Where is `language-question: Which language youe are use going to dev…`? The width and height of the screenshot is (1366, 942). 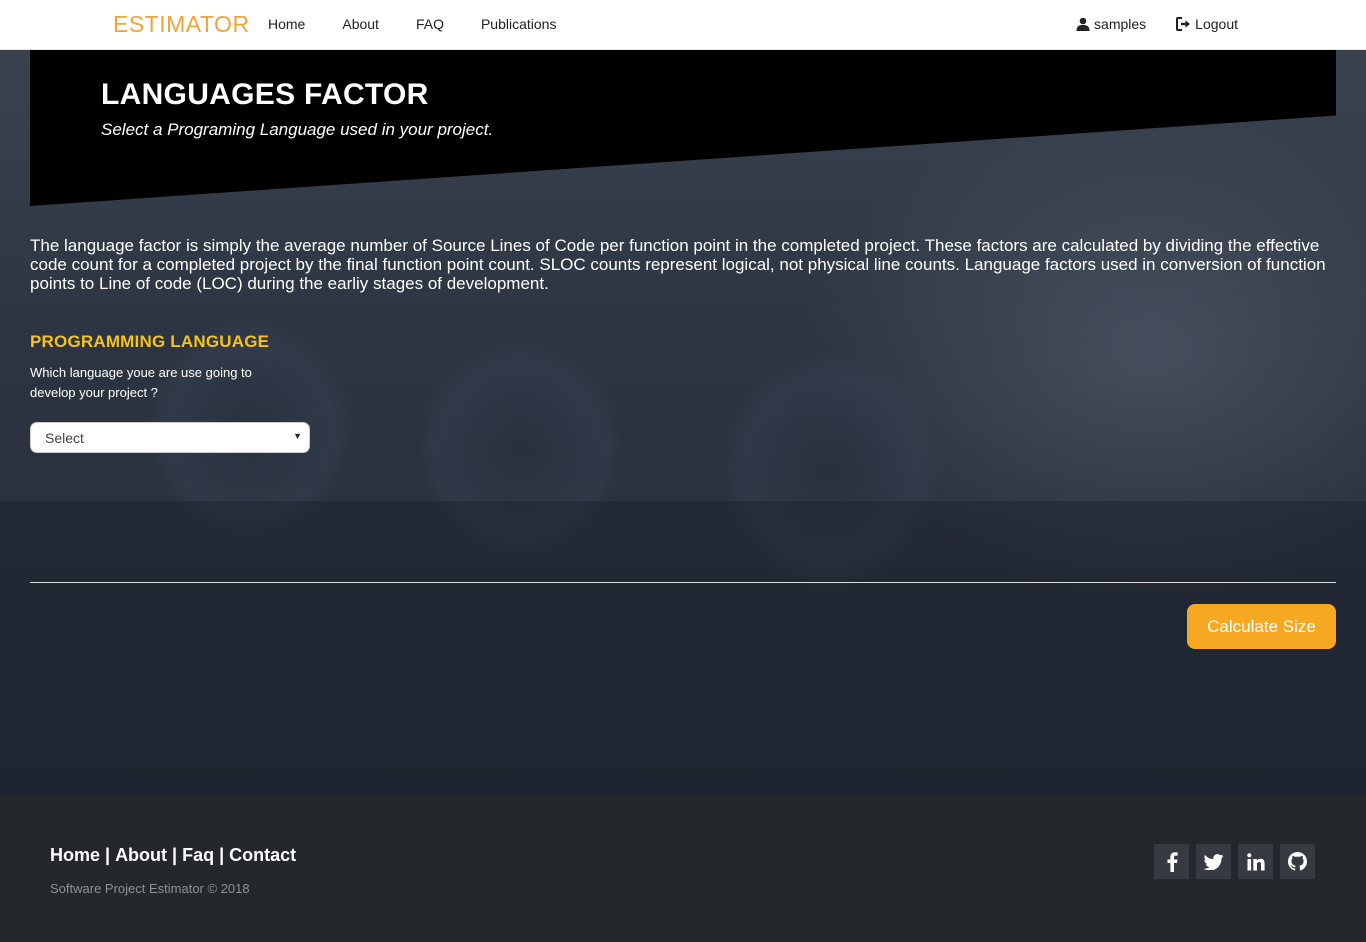
language-question: Which language youe are use going to dev… is located at coordinates (141, 382).